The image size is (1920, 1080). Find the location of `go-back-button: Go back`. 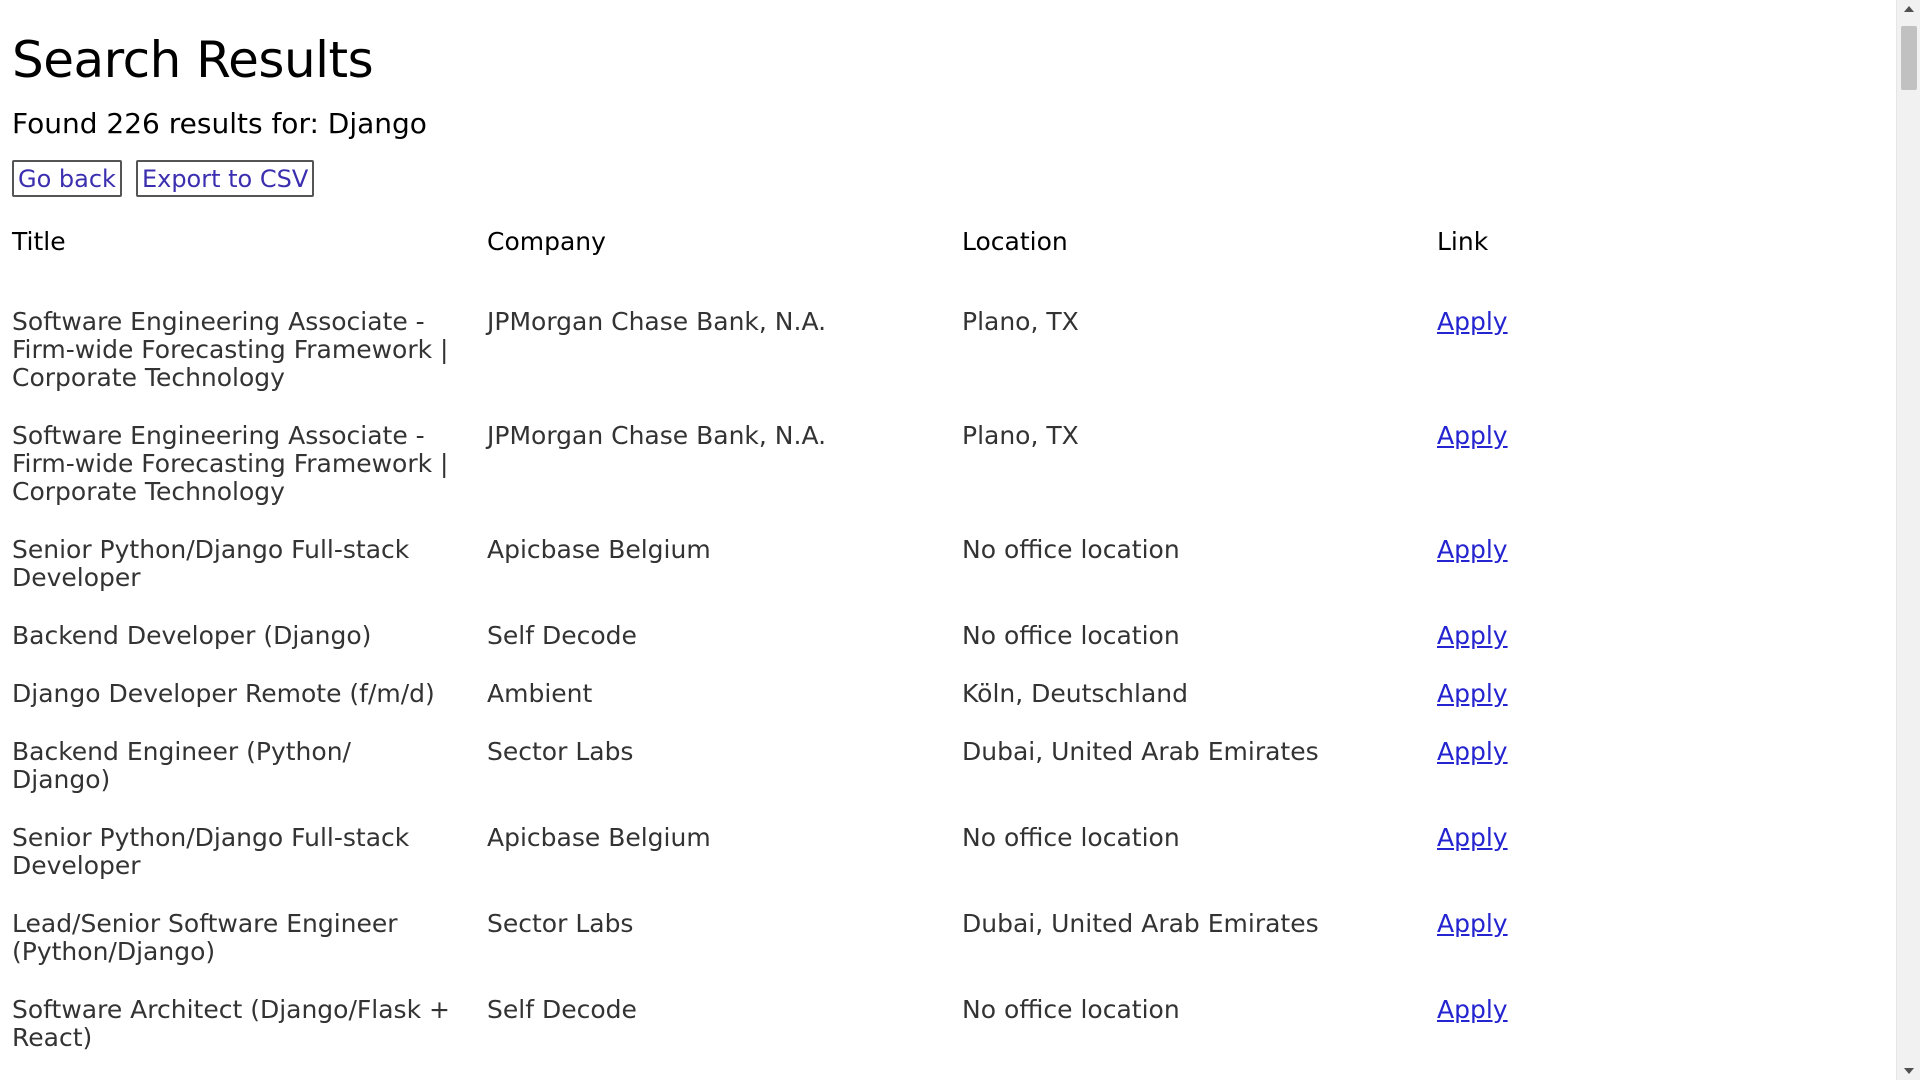

go-back-button: Go back is located at coordinates (67, 178).